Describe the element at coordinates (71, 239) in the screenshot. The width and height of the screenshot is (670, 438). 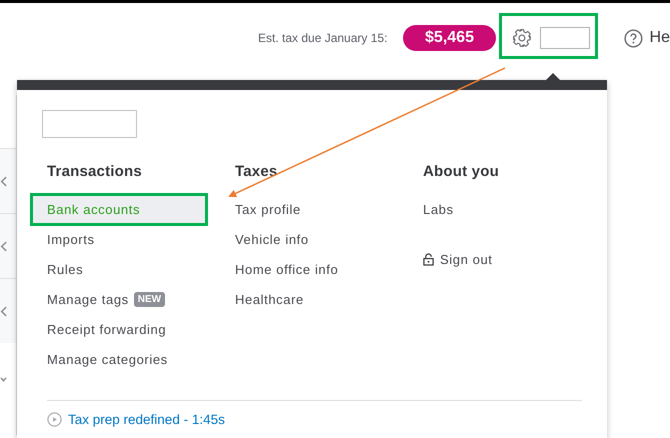
I see `menu-item-label: Imports` at that location.